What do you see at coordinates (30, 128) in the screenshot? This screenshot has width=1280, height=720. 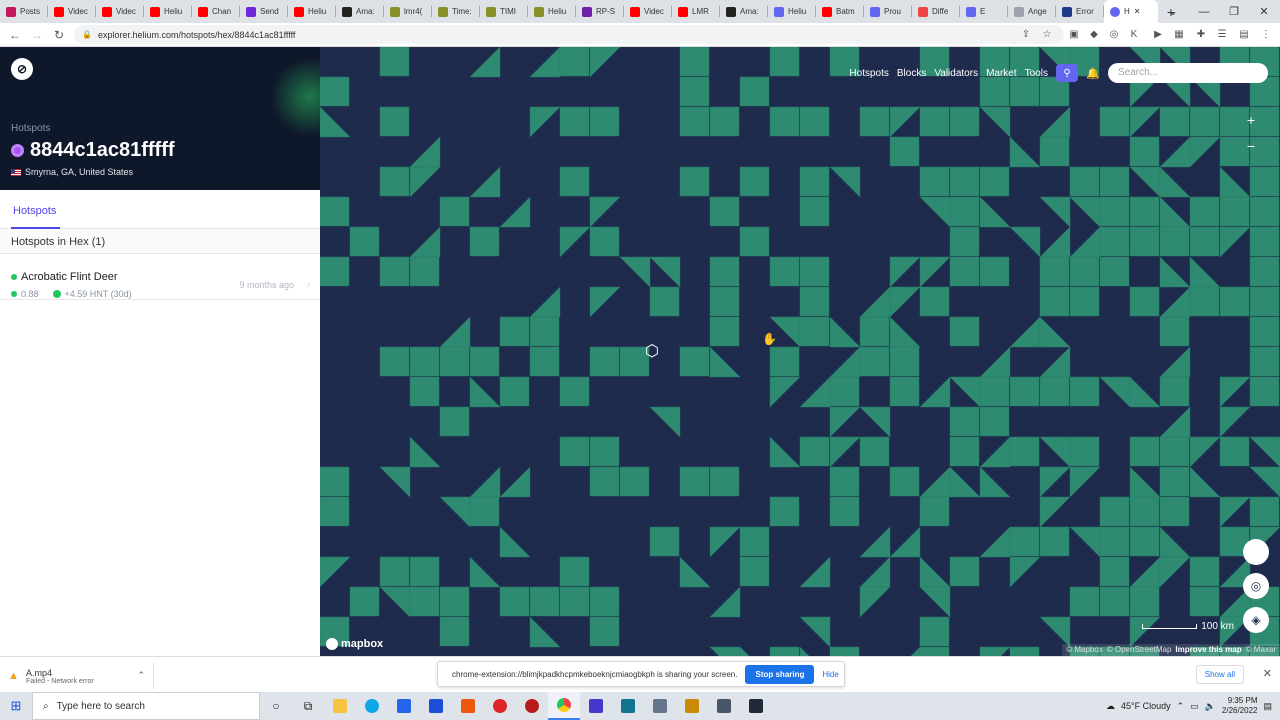 I see `breadcrumb: Hotspots` at bounding box center [30, 128].